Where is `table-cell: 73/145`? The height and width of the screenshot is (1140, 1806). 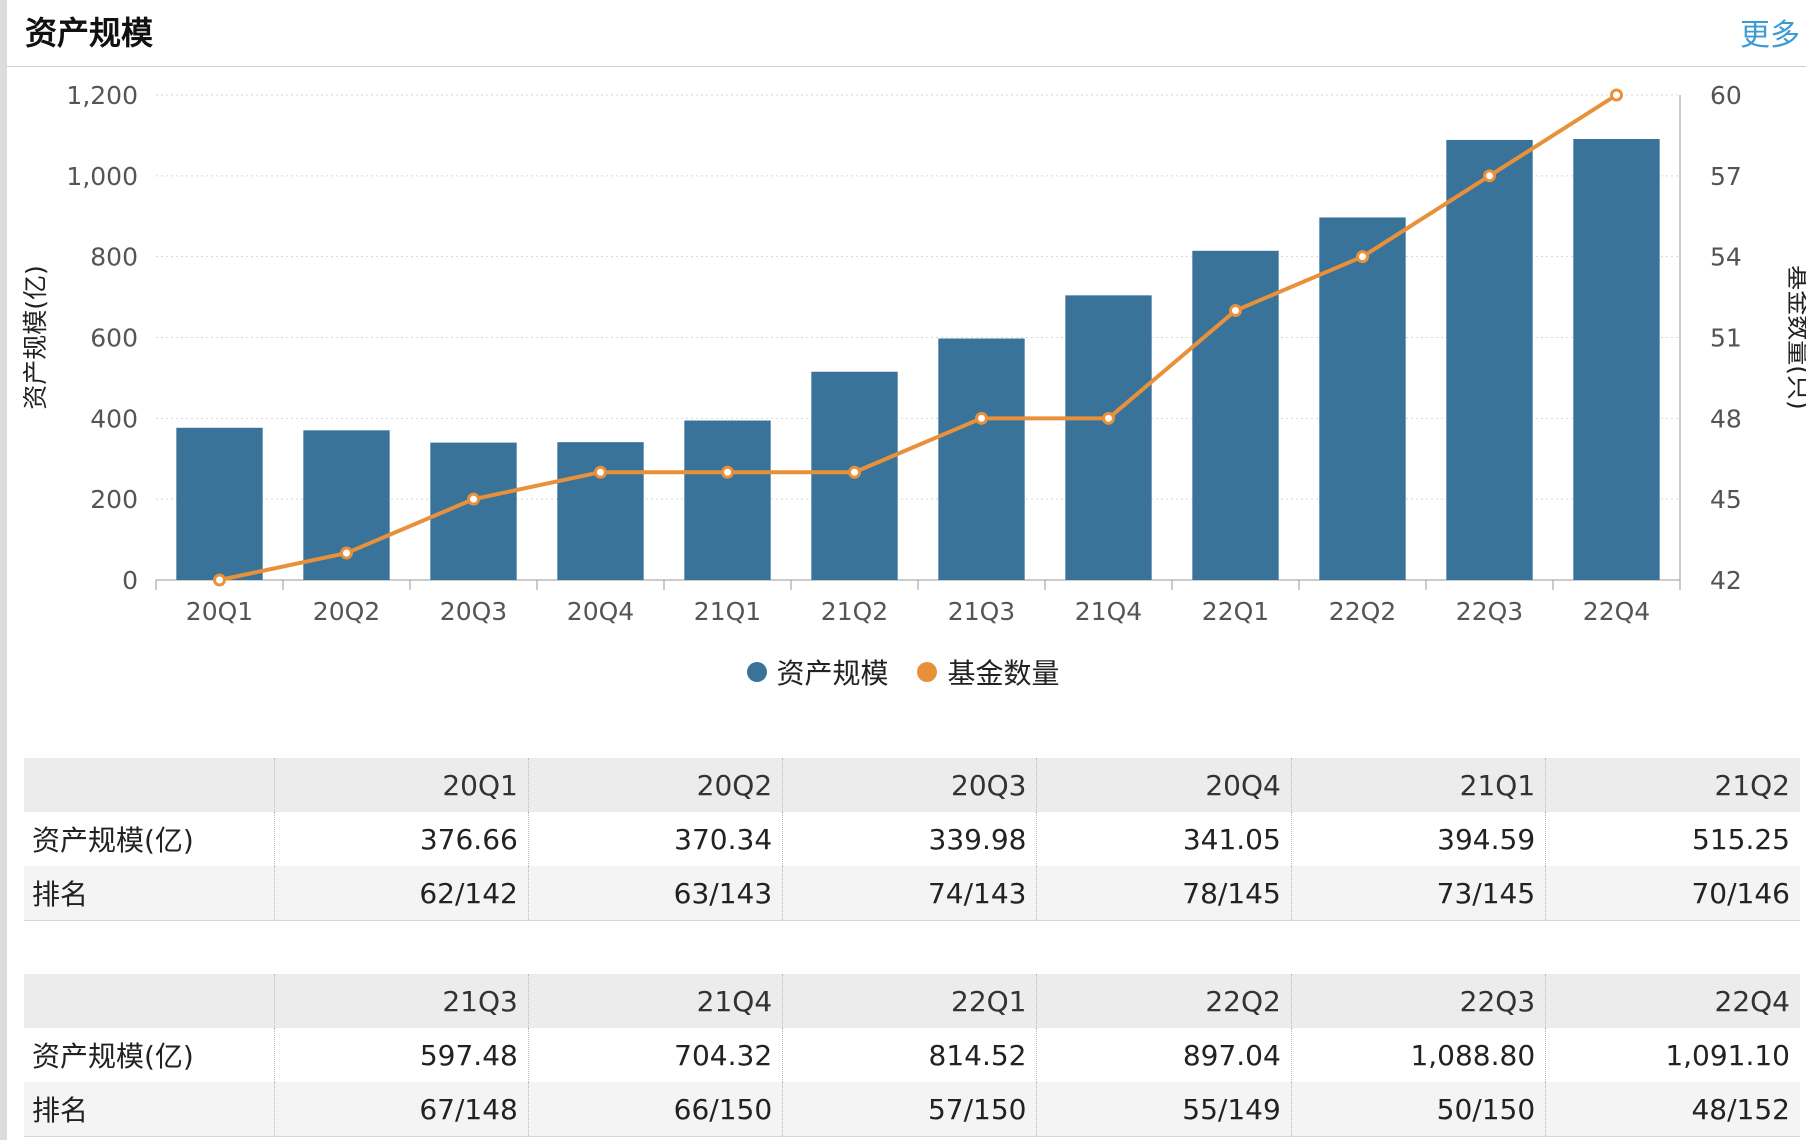 table-cell: 73/145 is located at coordinates (1418, 893).